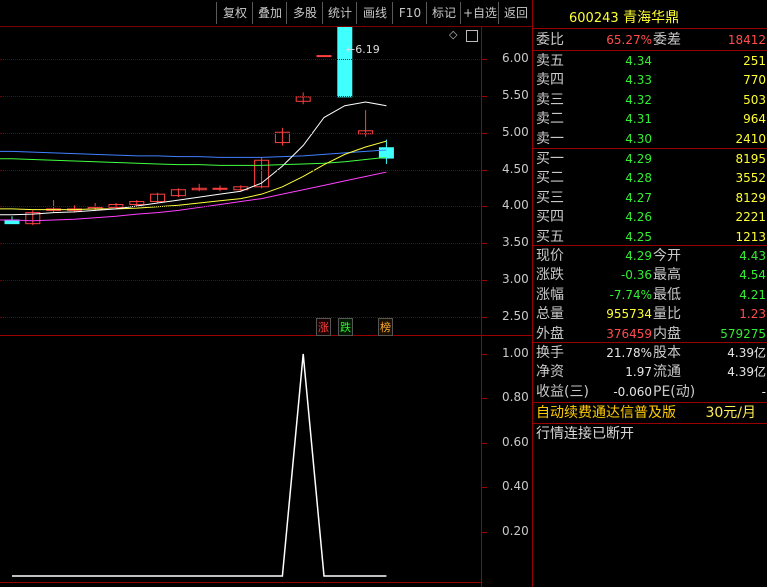 This screenshot has width=767, height=587. What do you see at coordinates (754, 99) in the screenshot?
I see `ask-volume: 503` at bounding box center [754, 99].